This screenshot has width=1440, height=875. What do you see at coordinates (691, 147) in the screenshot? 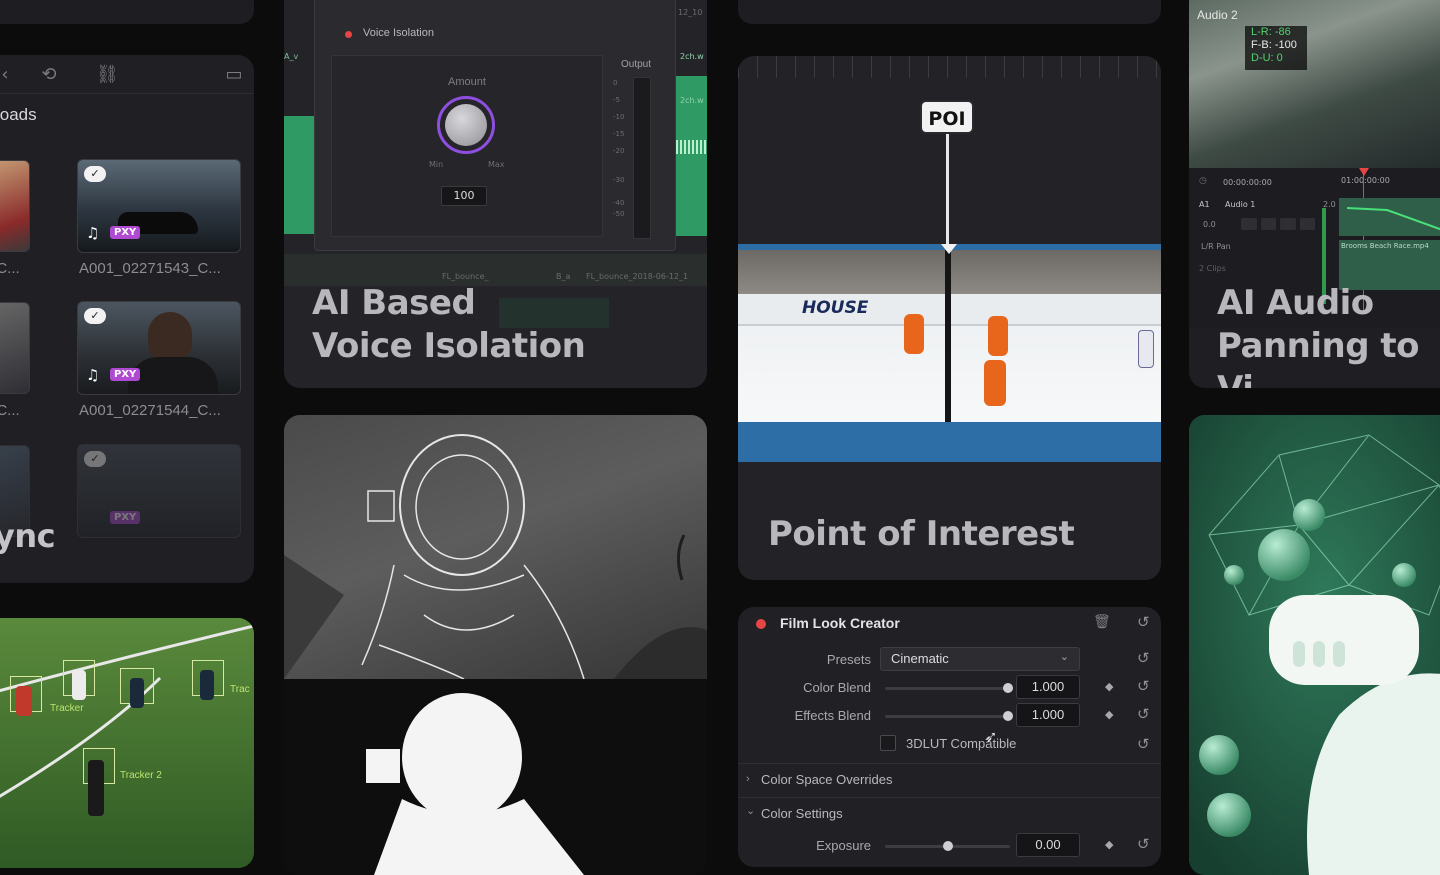
I see `waveform` at bounding box center [691, 147].